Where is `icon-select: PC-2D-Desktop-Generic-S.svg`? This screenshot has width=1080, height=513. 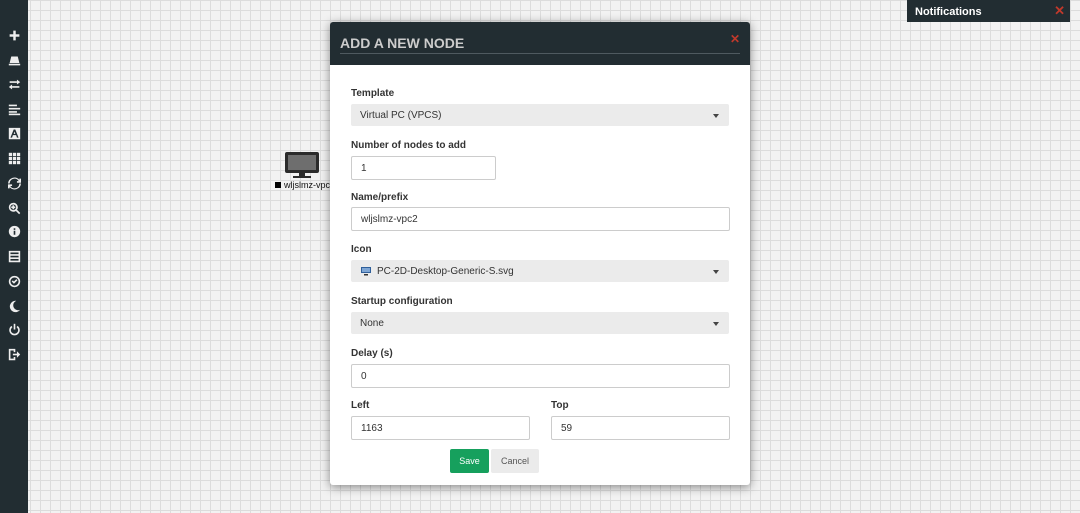
icon-select: PC-2D-Desktop-Generic-S.svg is located at coordinates (540, 271).